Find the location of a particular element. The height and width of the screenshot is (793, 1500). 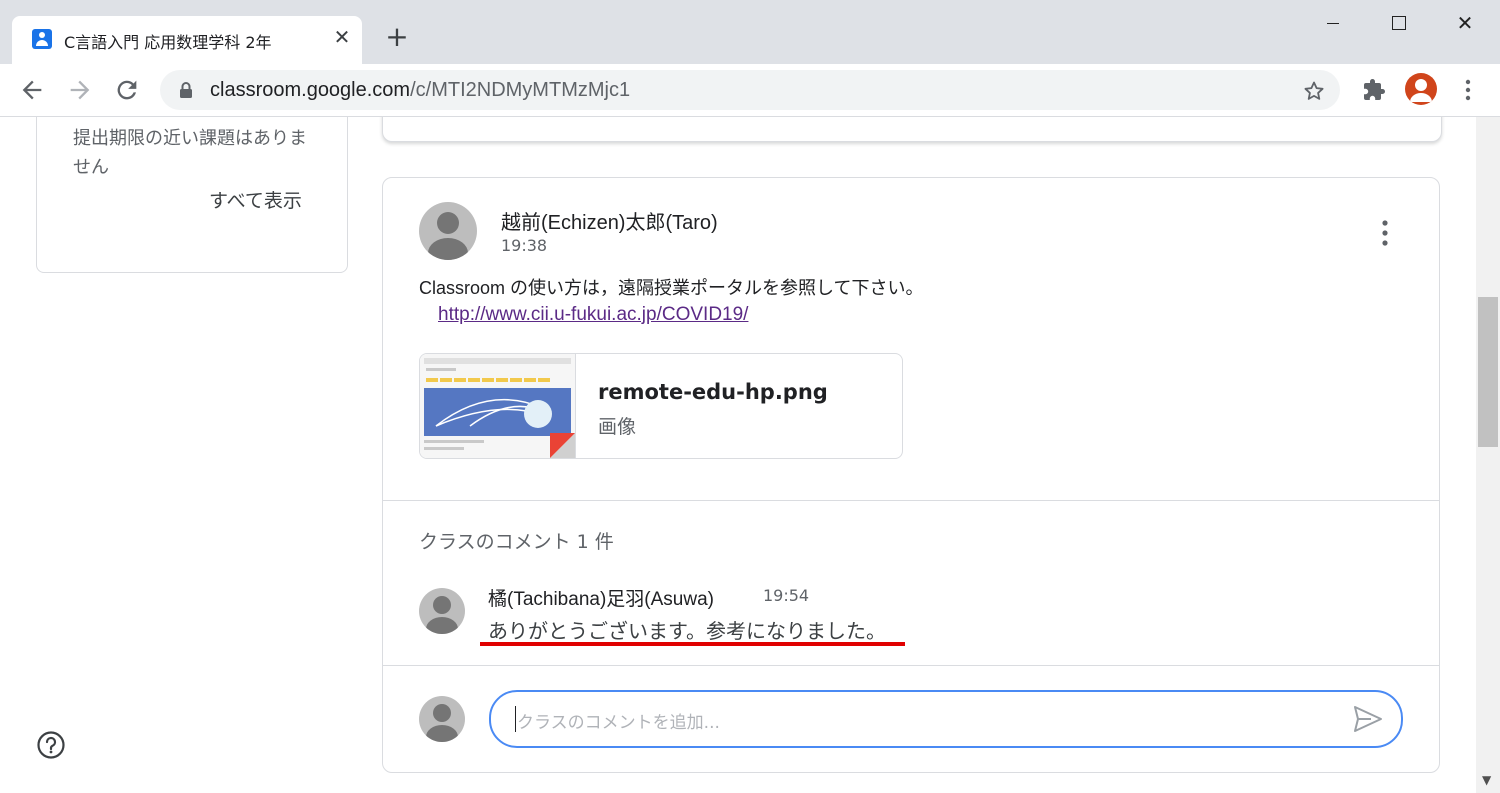

comment-author: 橘(Tachibana)足羽(Asuwa) is located at coordinates (601, 599).